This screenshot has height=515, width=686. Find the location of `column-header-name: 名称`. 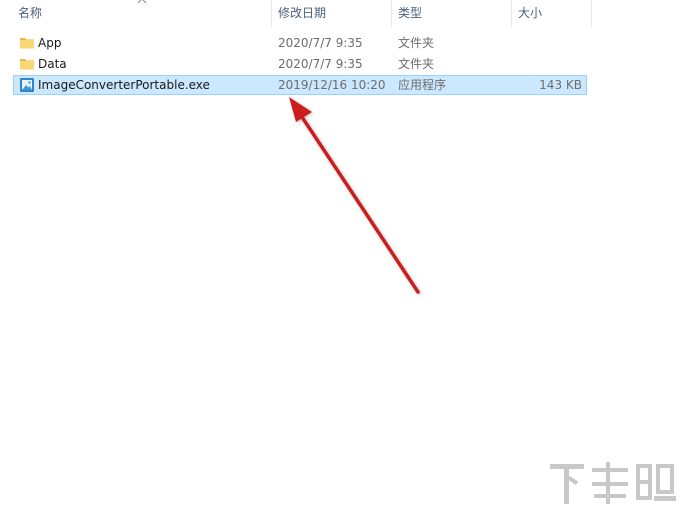

column-header-name: 名称 is located at coordinates (141, 13).